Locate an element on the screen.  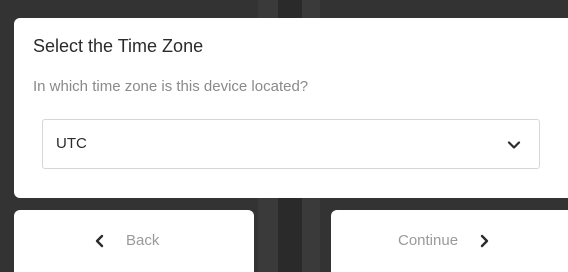
back-button: Back is located at coordinates (134, 241).